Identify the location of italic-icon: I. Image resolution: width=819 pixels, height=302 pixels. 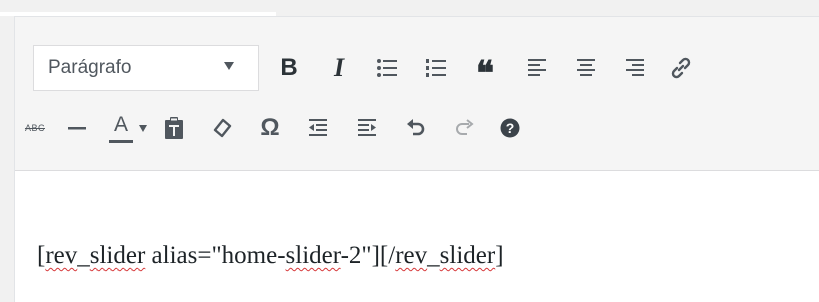
(339, 67).